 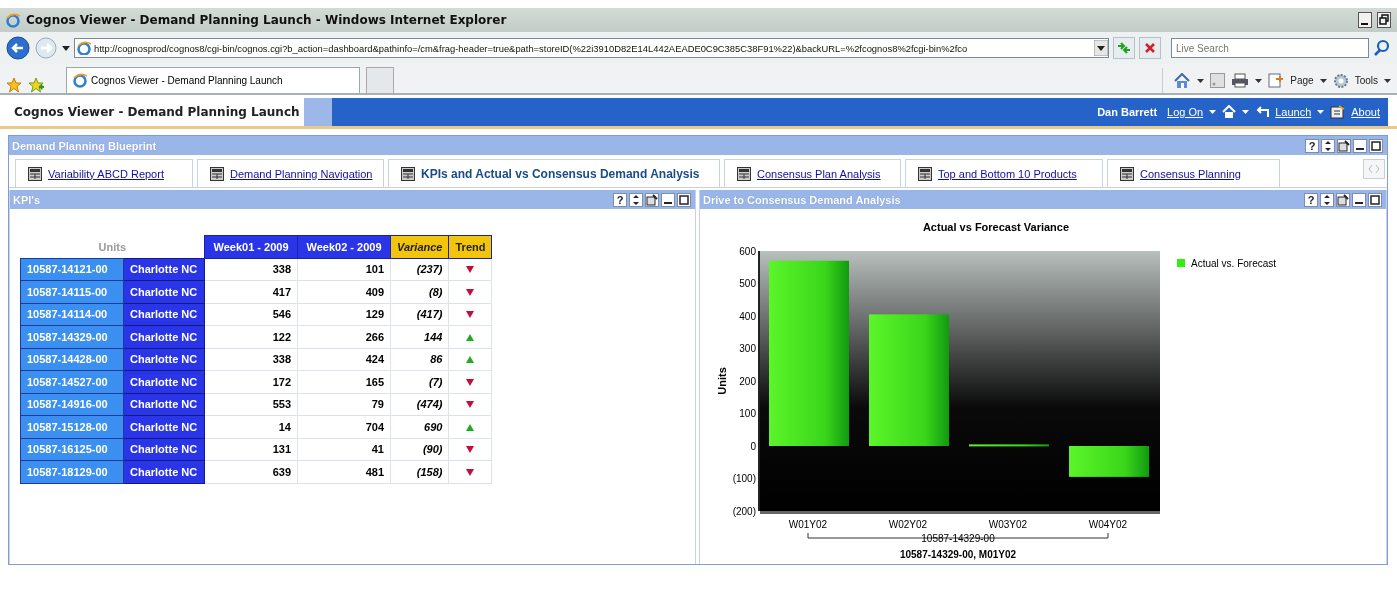 What do you see at coordinates (1340, 80) in the screenshot?
I see `gear-icon` at bounding box center [1340, 80].